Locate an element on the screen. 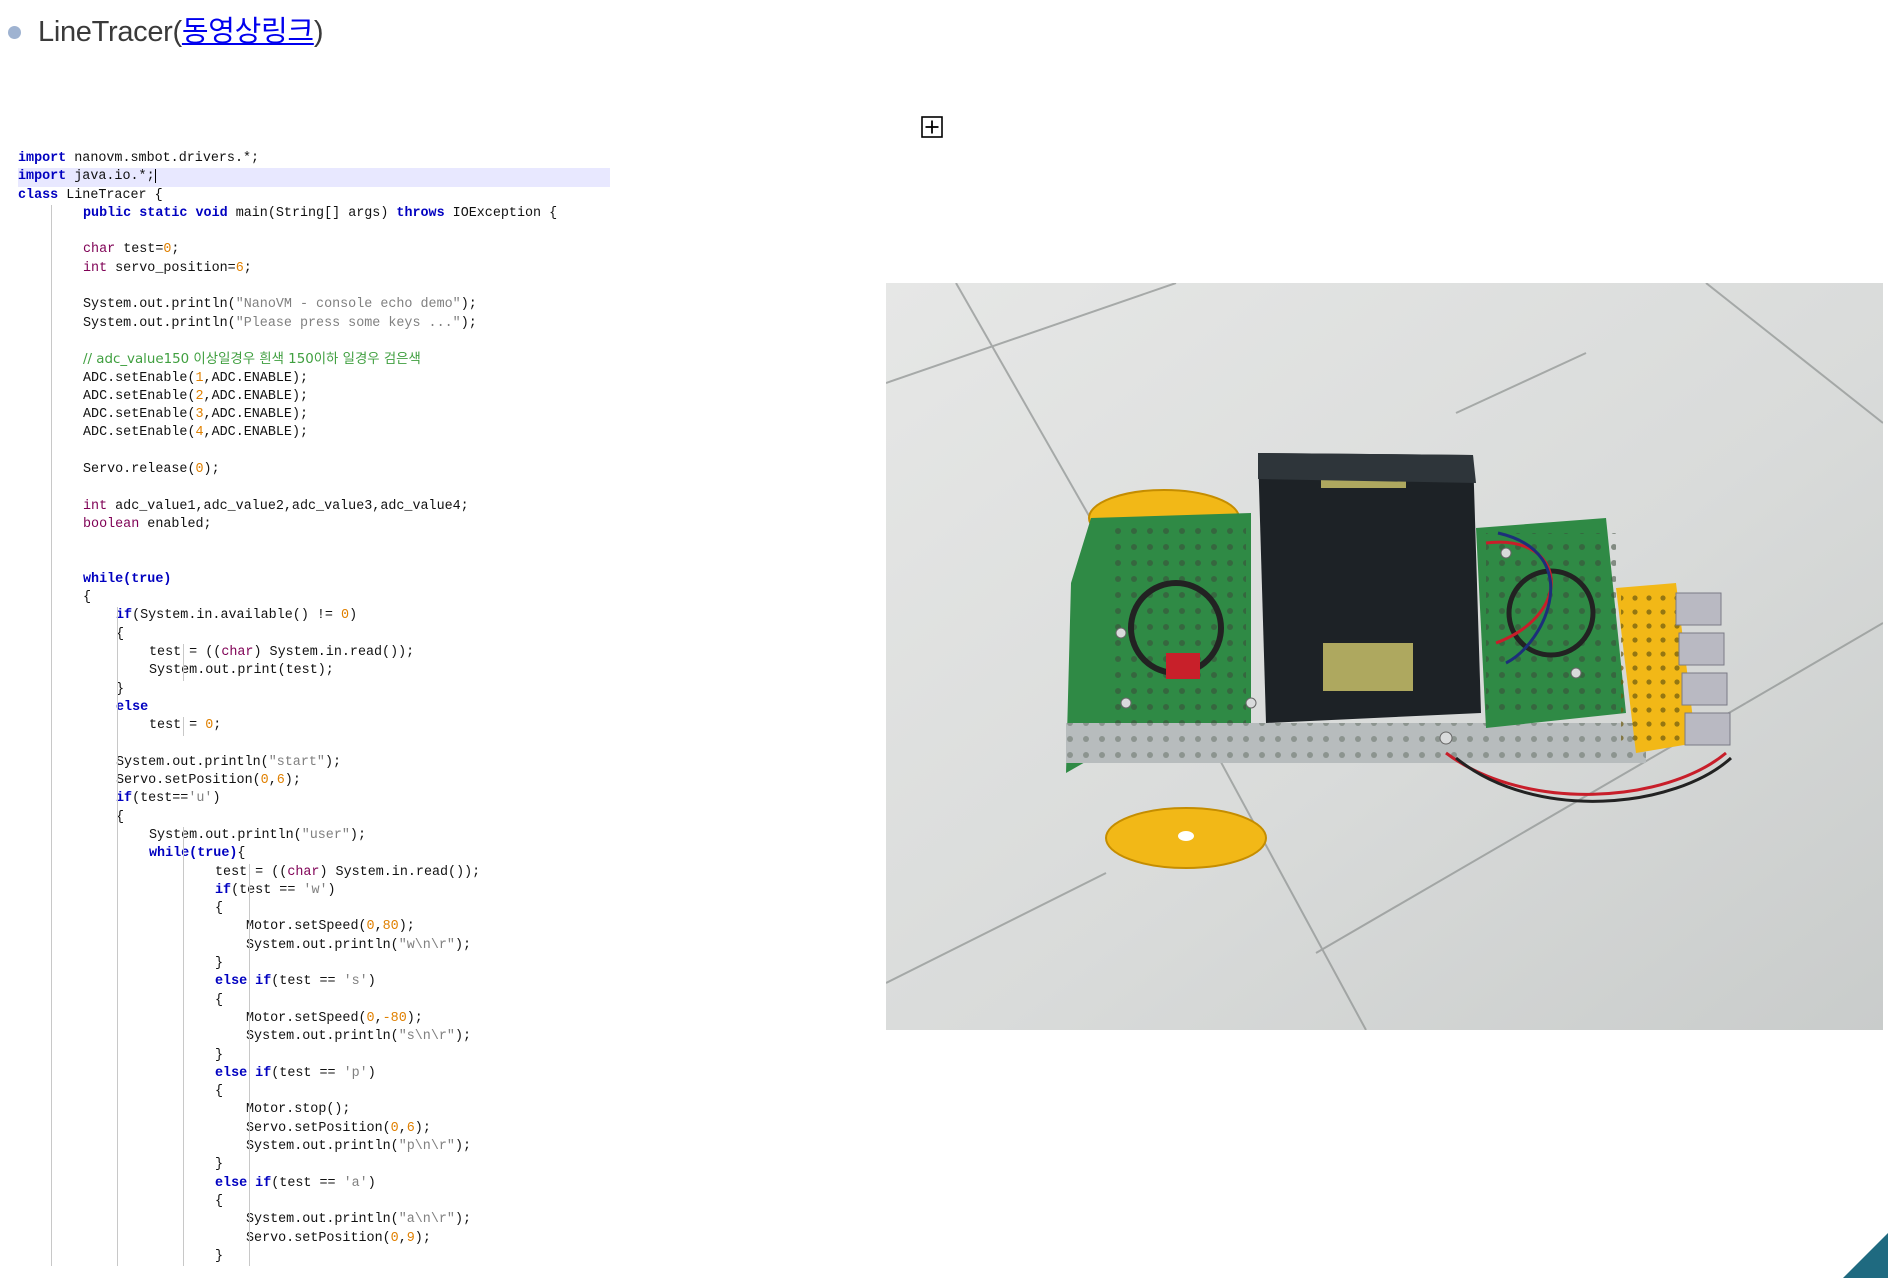  code-token: "p\n\r" is located at coordinates (426, 1147).